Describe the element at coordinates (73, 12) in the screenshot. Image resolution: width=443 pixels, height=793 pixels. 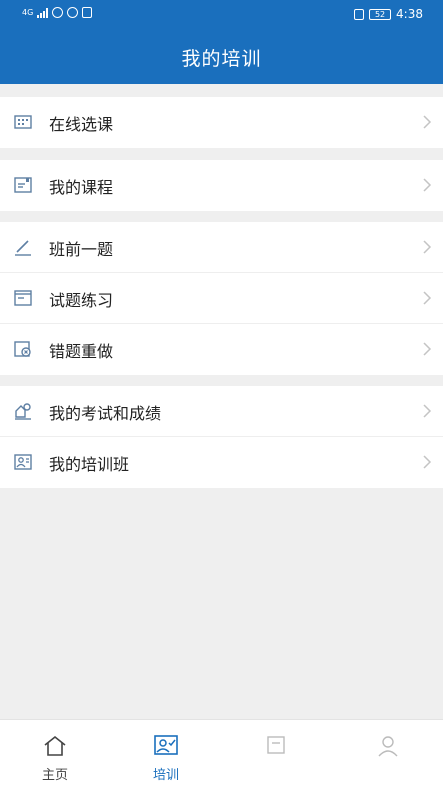
I see `eye-icon` at that location.